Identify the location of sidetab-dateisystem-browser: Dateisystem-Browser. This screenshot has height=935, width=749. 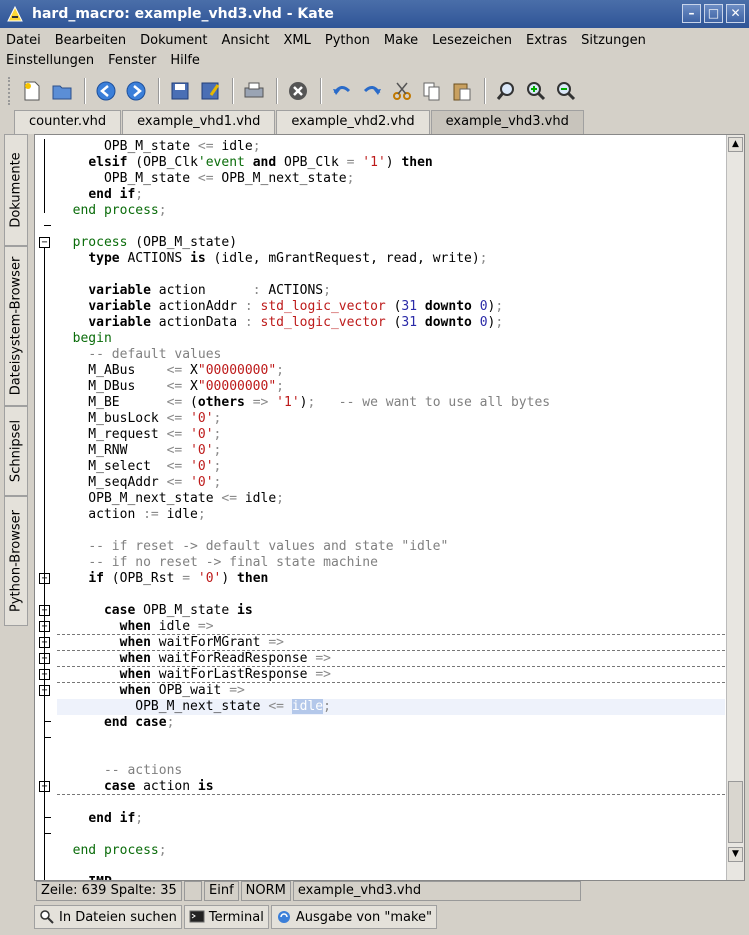
(16, 326).